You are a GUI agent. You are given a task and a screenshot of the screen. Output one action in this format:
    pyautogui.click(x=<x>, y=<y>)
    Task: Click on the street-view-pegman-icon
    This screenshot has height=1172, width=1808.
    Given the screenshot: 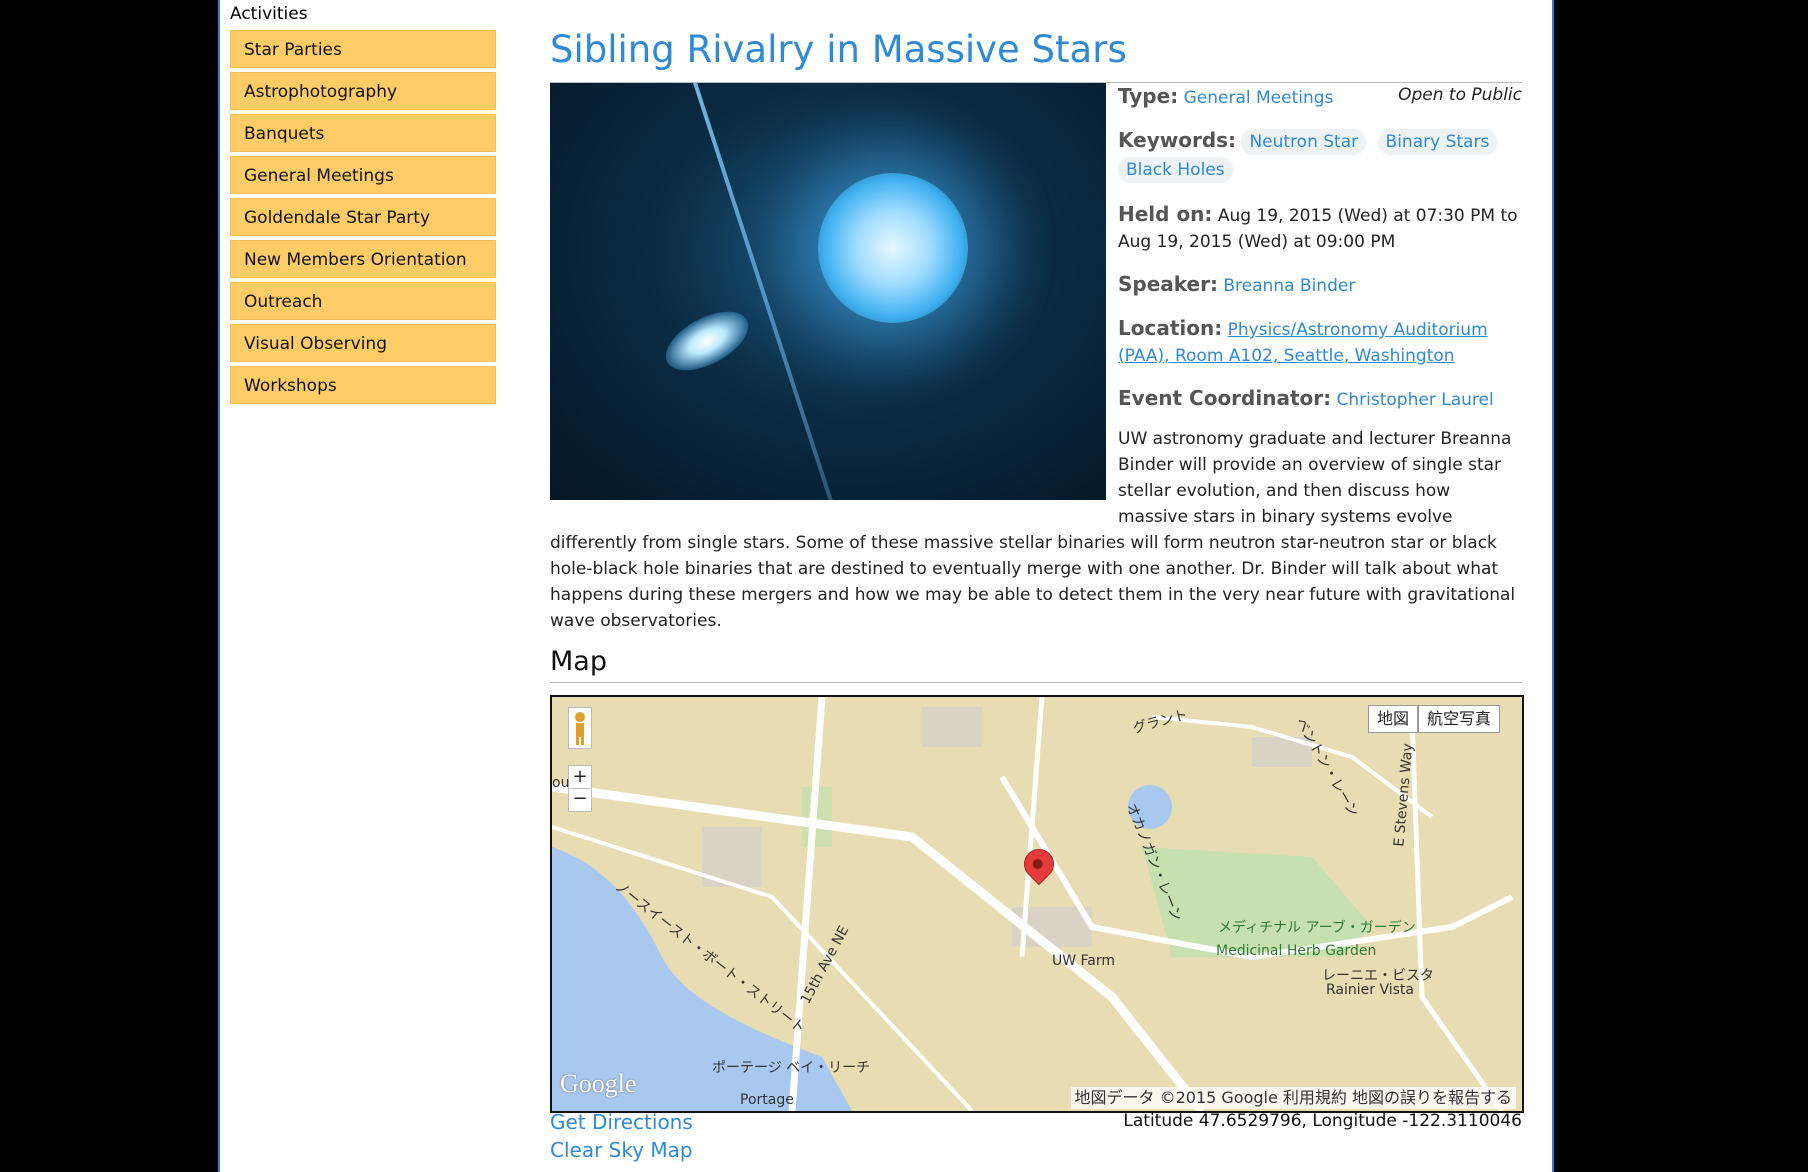 What is the action you would take?
    pyautogui.click(x=580, y=728)
    